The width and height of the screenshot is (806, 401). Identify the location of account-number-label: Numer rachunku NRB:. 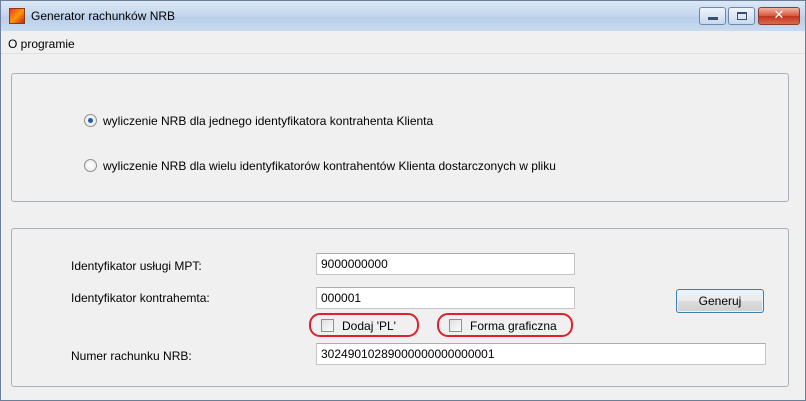
(131, 356).